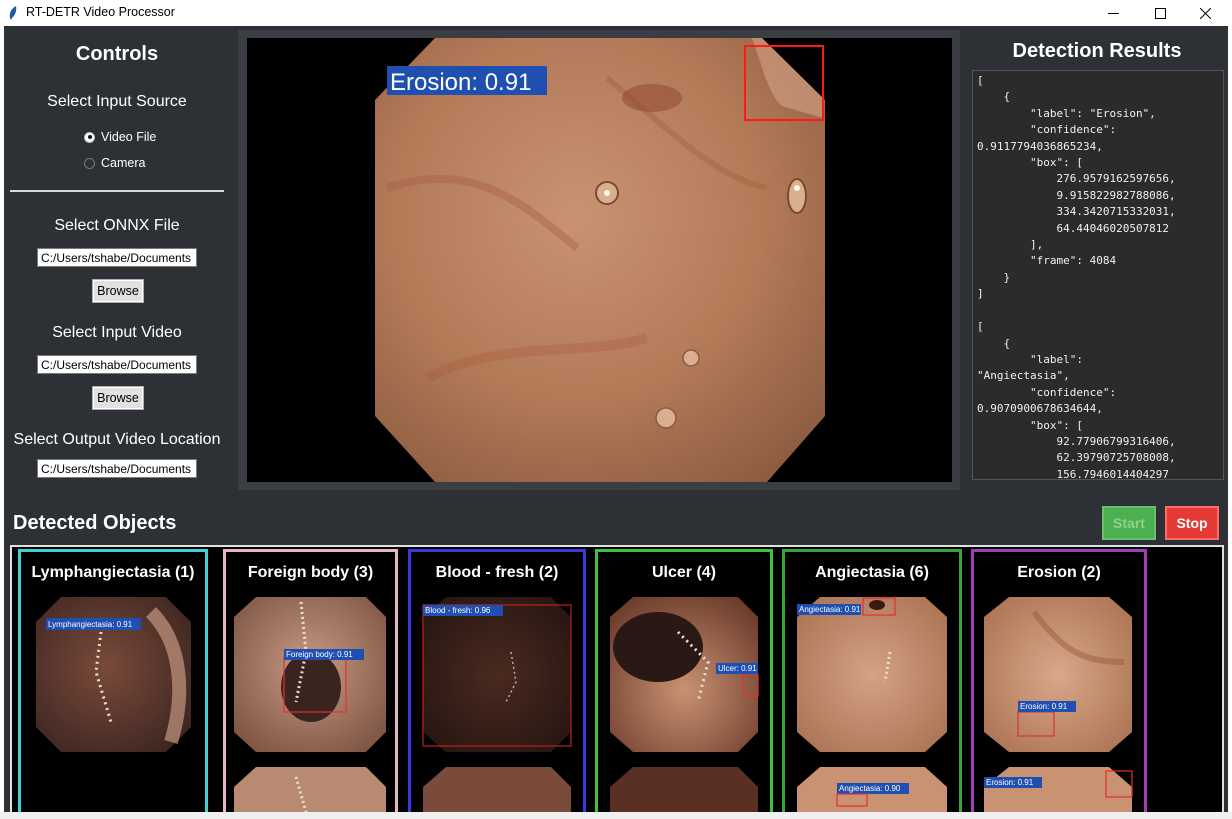  Describe the element at coordinates (684, 704) in the screenshot. I see `card-image: Ulcer: 0.91` at that location.